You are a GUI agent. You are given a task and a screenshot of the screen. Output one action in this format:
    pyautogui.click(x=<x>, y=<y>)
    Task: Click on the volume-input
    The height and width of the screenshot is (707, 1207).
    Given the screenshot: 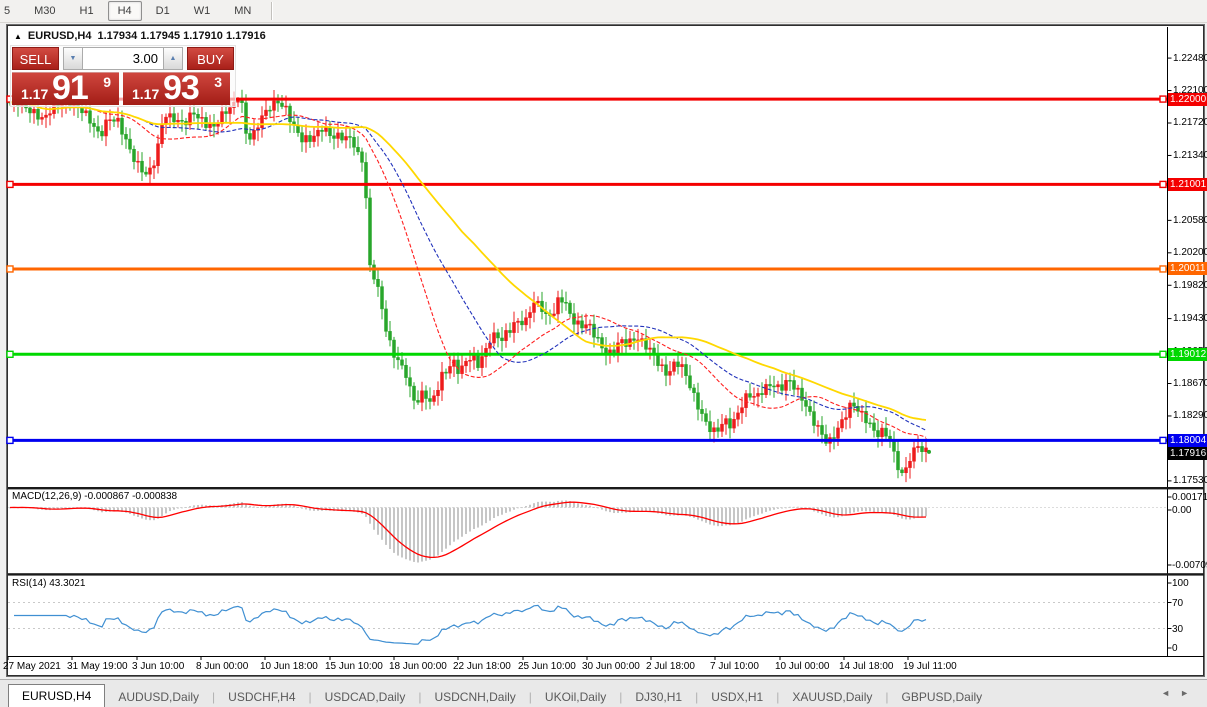 What is the action you would take?
    pyautogui.click(x=123, y=58)
    